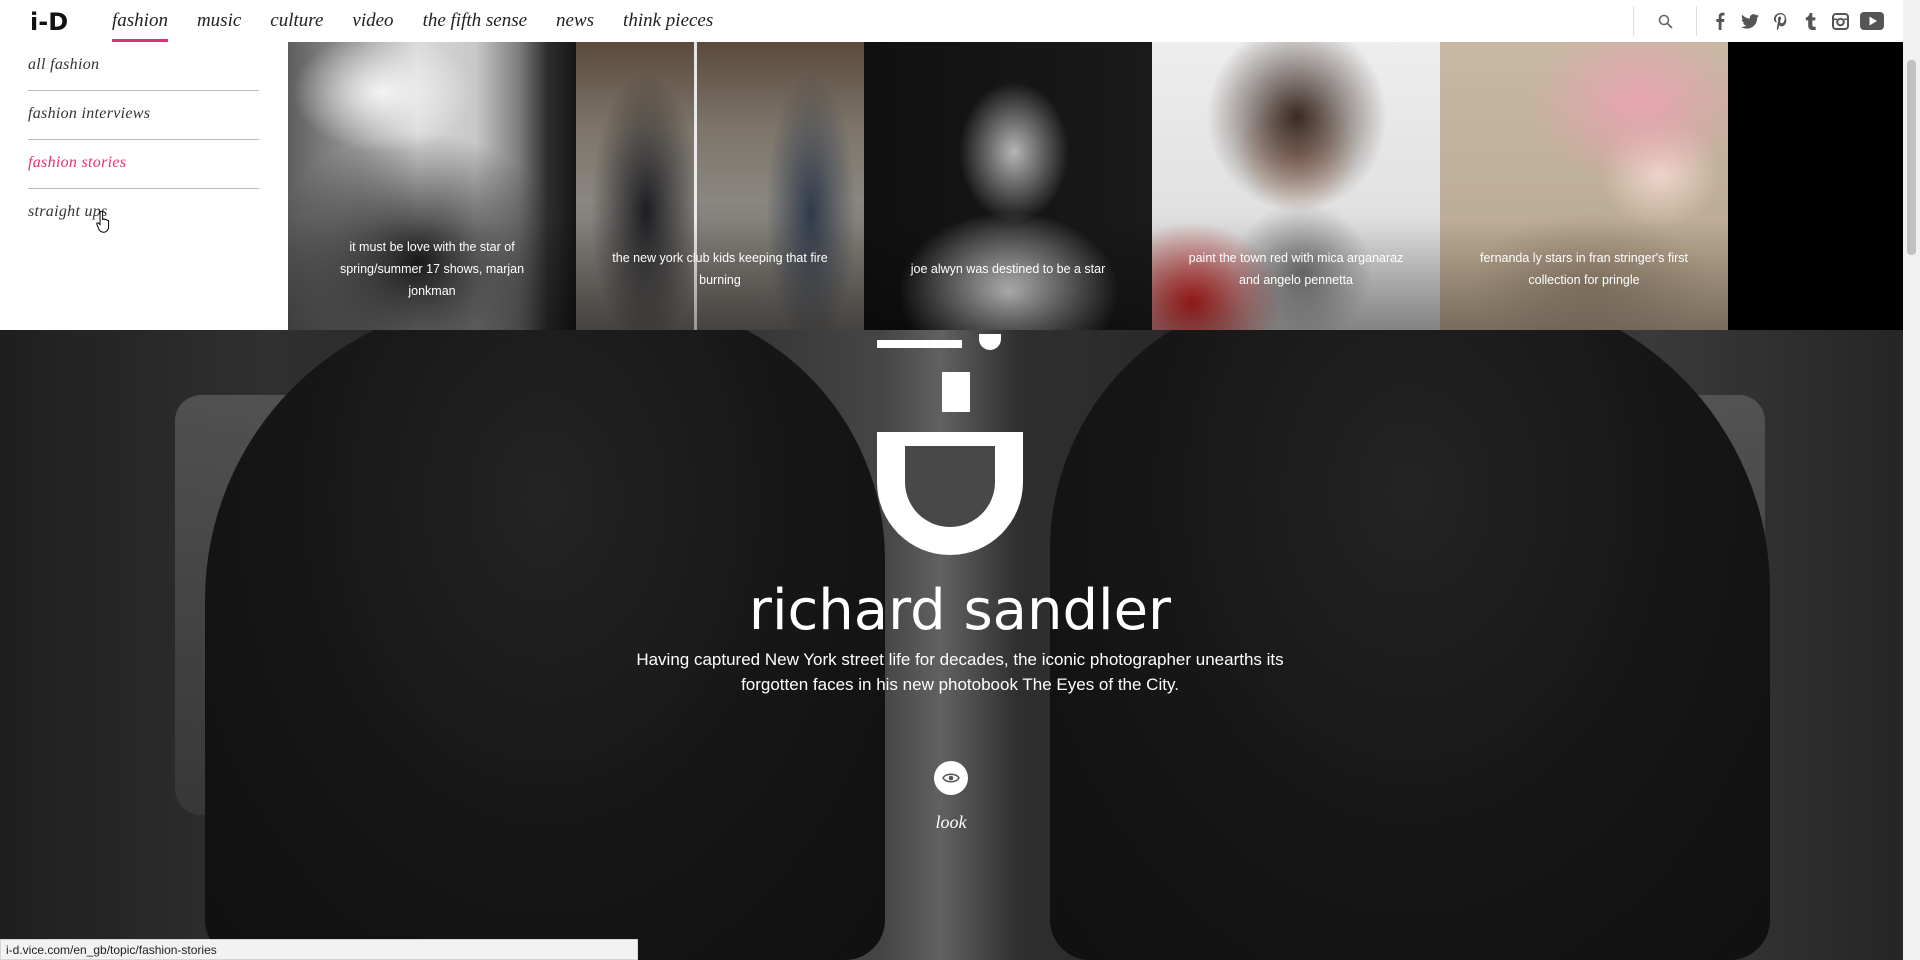 The image size is (1920, 960). What do you see at coordinates (956, 392) in the screenshot?
I see `hero-logo-hyphen` at bounding box center [956, 392].